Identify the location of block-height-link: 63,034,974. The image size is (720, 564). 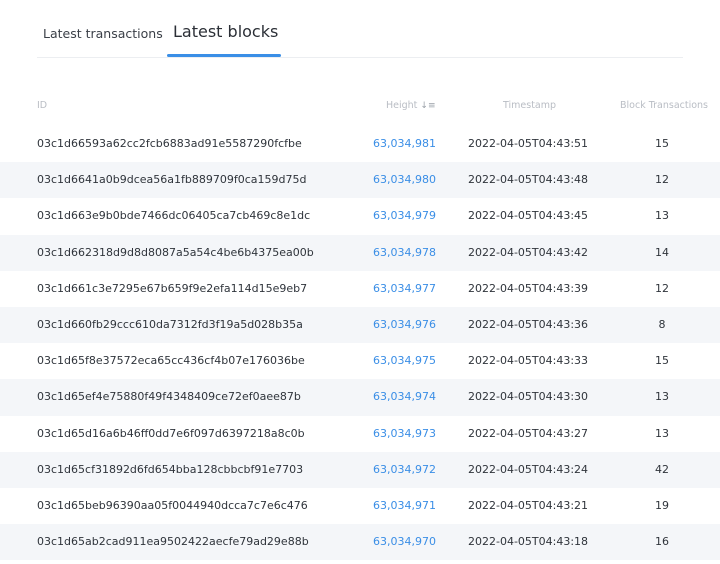
(376, 397).